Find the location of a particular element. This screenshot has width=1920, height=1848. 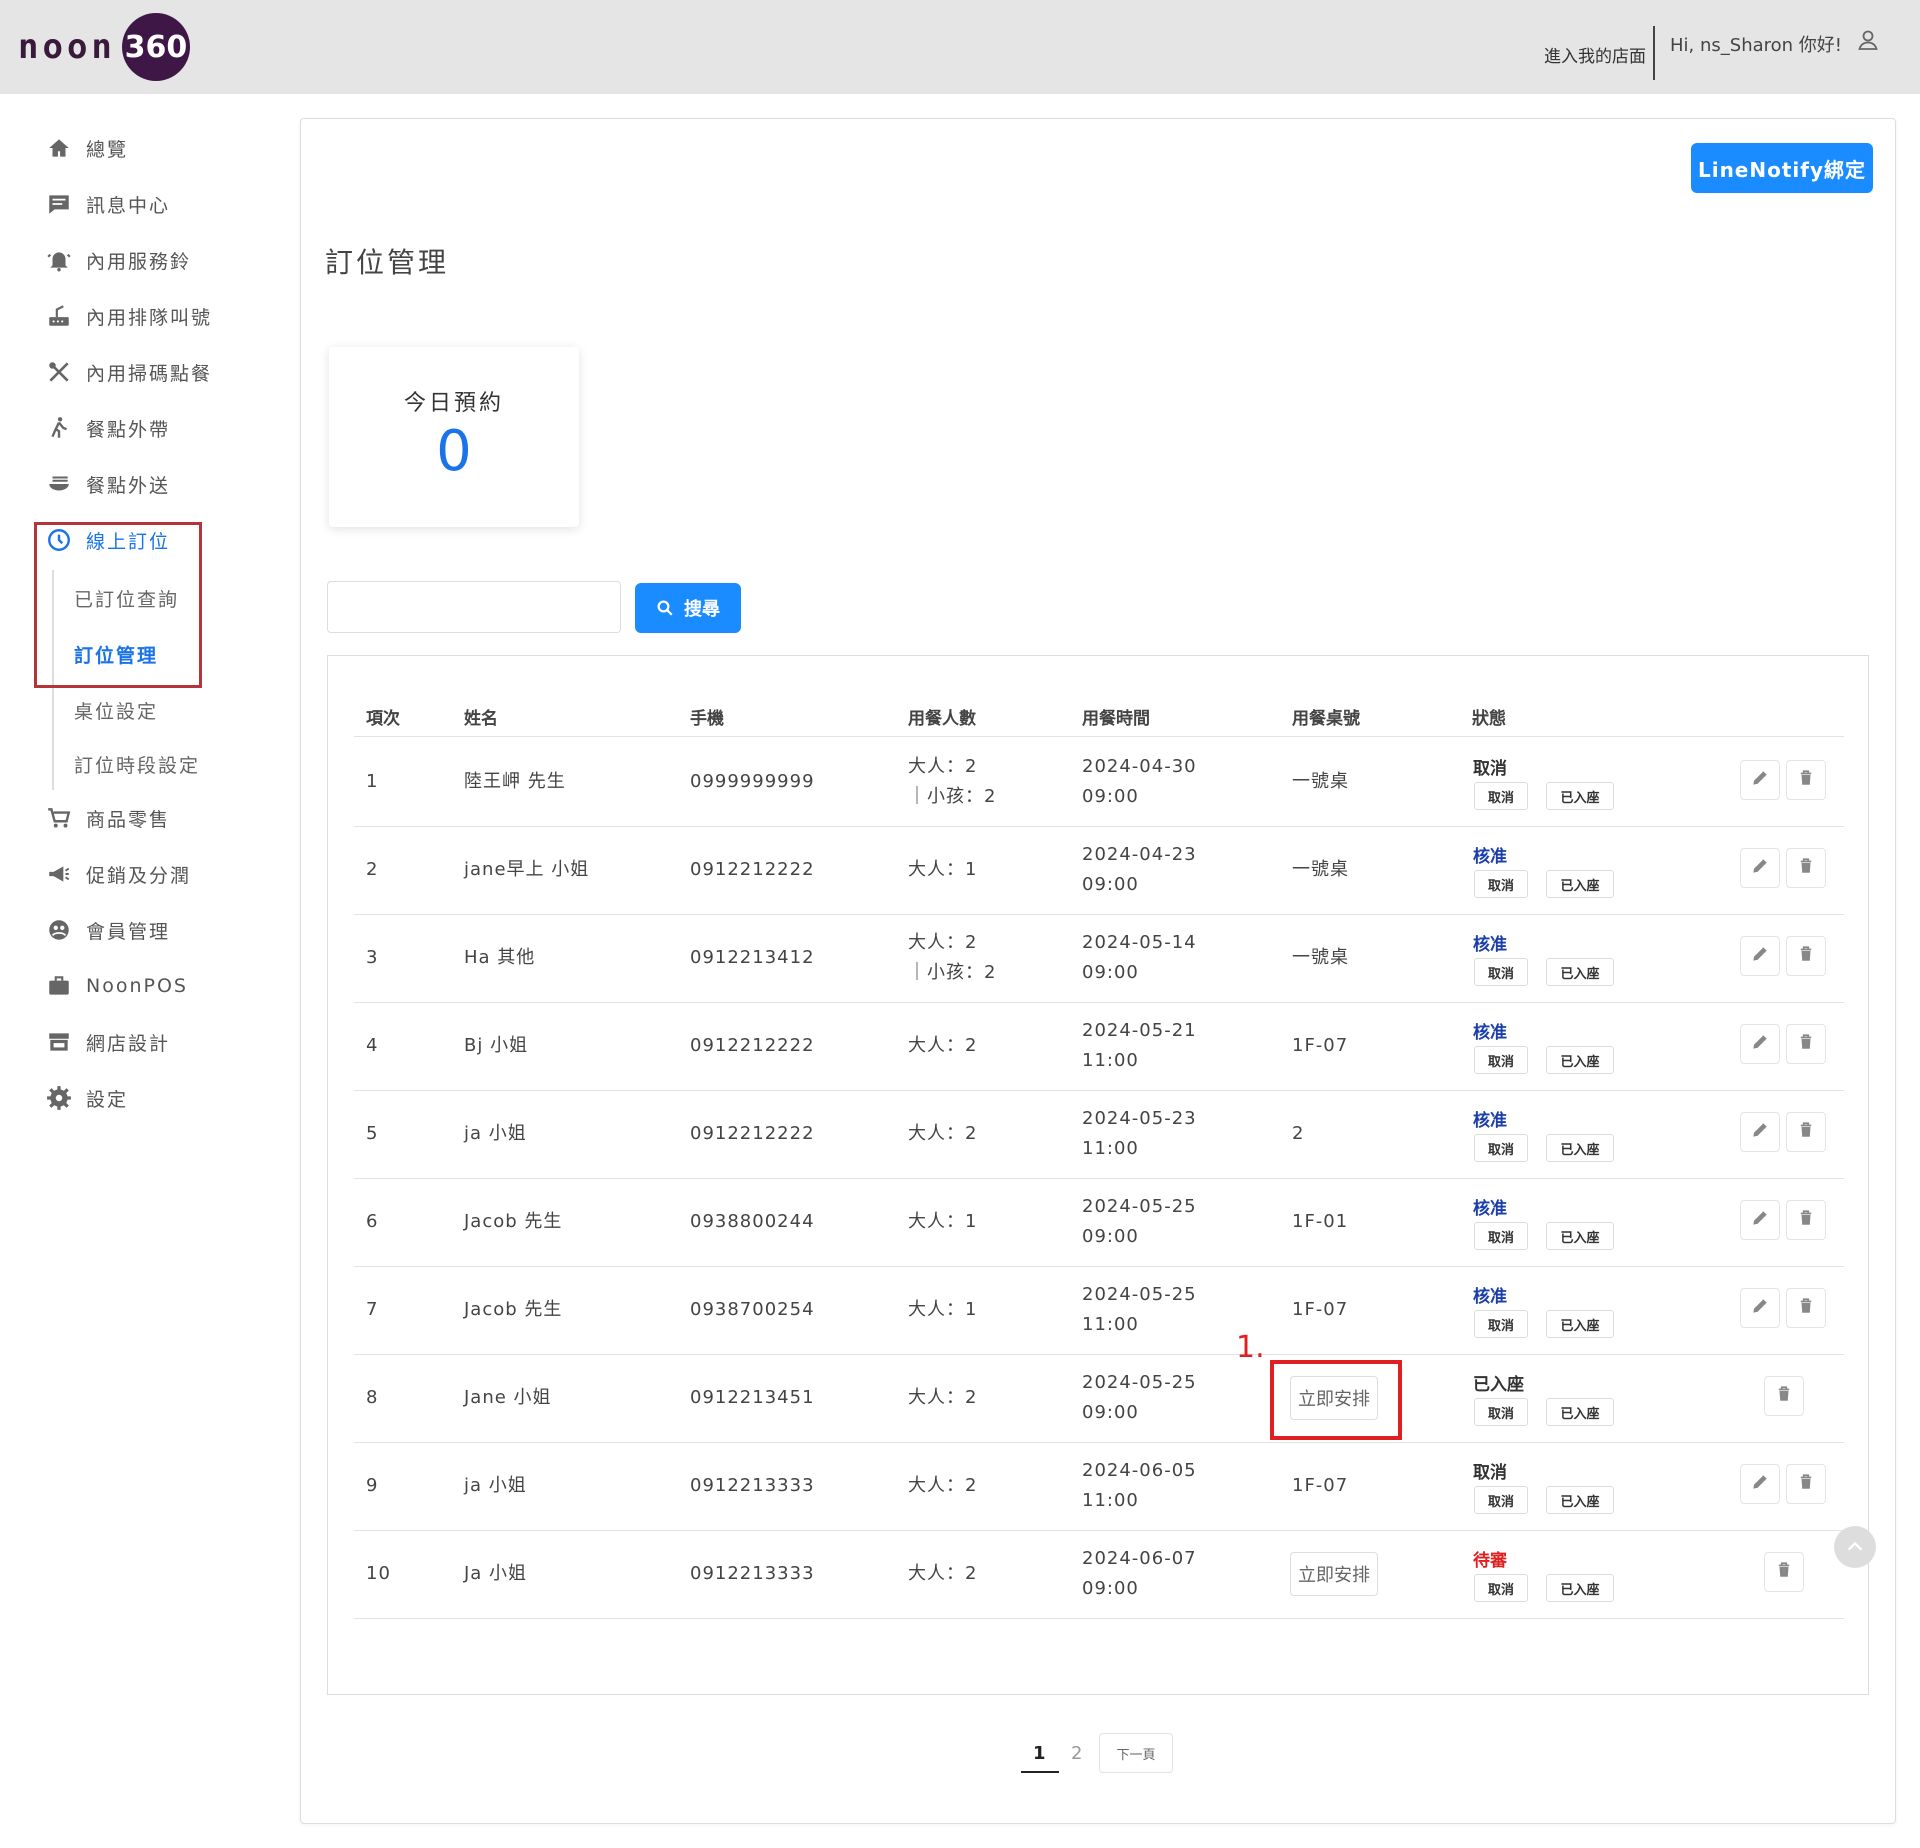

sidebar-item-12: 網店設計 is located at coordinates (107, 1042).